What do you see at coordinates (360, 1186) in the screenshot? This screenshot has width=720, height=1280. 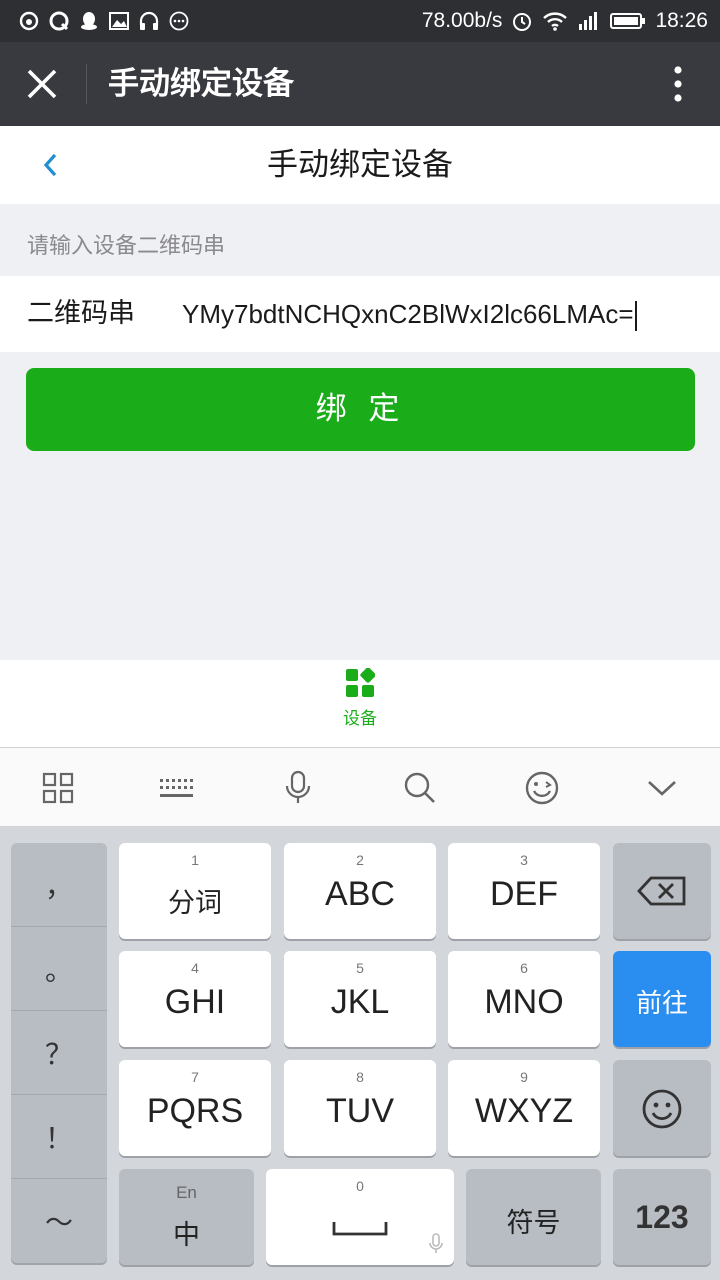 I see `key-number: 0` at bounding box center [360, 1186].